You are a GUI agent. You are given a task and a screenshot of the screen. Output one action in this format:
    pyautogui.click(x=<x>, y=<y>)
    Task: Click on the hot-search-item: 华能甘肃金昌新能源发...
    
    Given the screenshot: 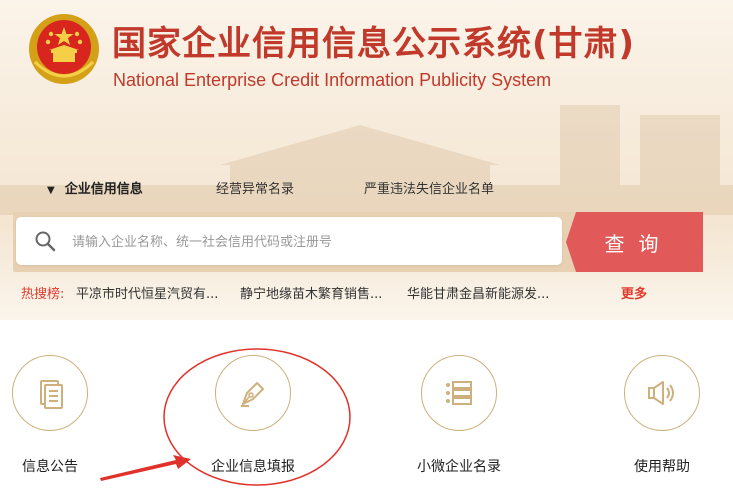 What is the action you would take?
    pyautogui.click(x=478, y=292)
    